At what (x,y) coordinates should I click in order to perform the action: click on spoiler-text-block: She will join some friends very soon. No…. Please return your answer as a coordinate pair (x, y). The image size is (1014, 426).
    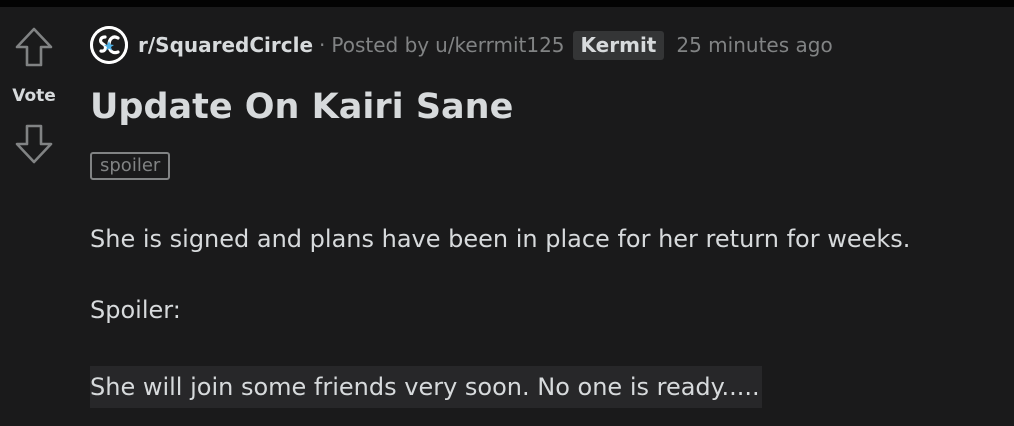
    Looking at the image, I should click on (426, 387).